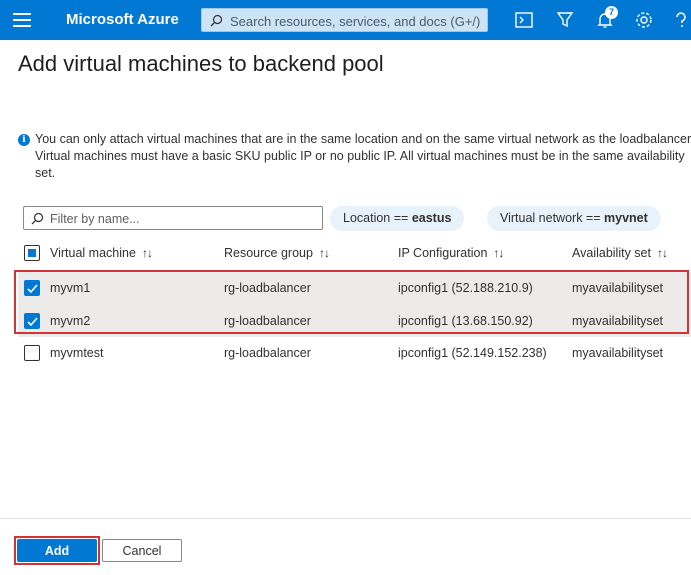 The image size is (691, 575). I want to click on vm-name: myvm1, so click(70, 288).